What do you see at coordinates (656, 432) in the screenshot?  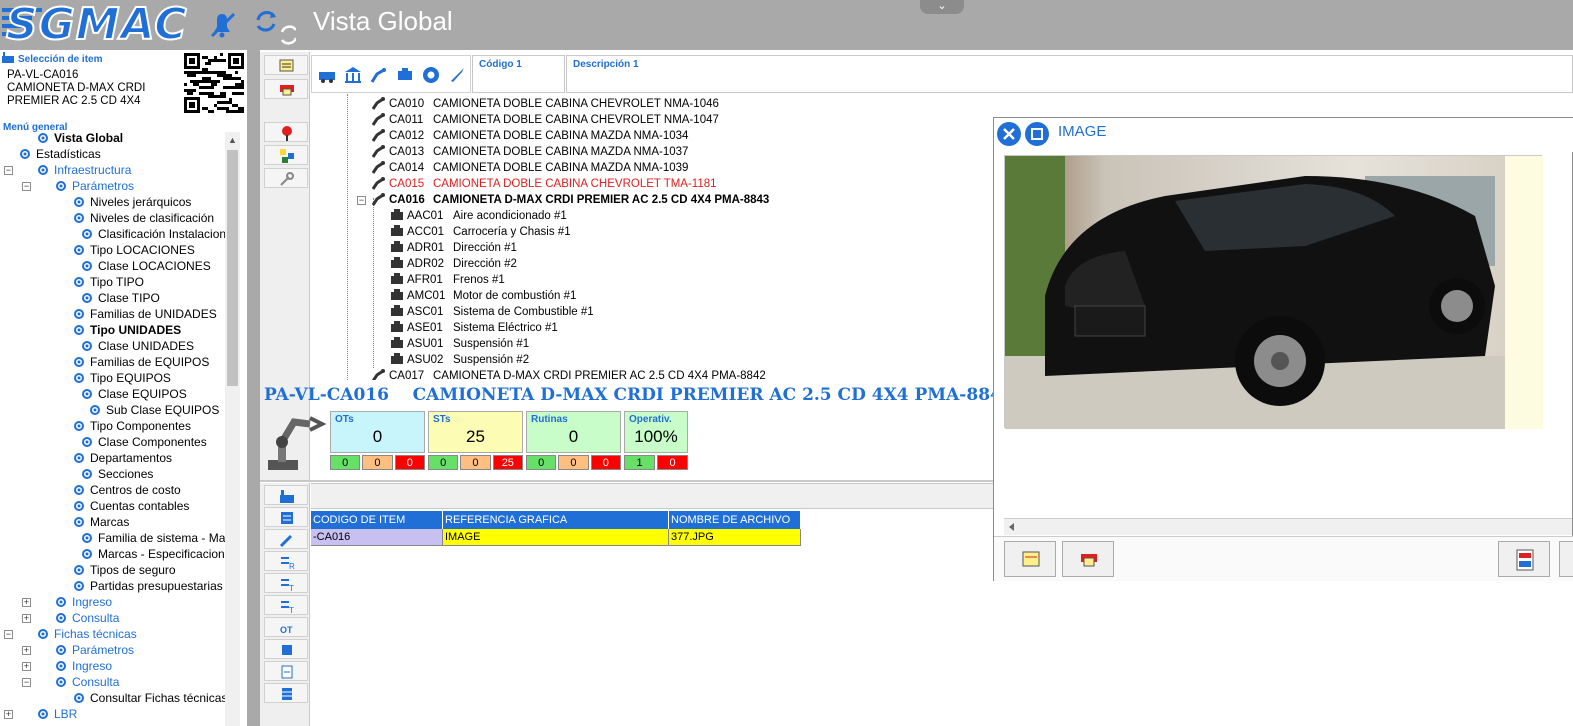 I see `kpi-box: Operativ. 100%` at bounding box center [656, 432].